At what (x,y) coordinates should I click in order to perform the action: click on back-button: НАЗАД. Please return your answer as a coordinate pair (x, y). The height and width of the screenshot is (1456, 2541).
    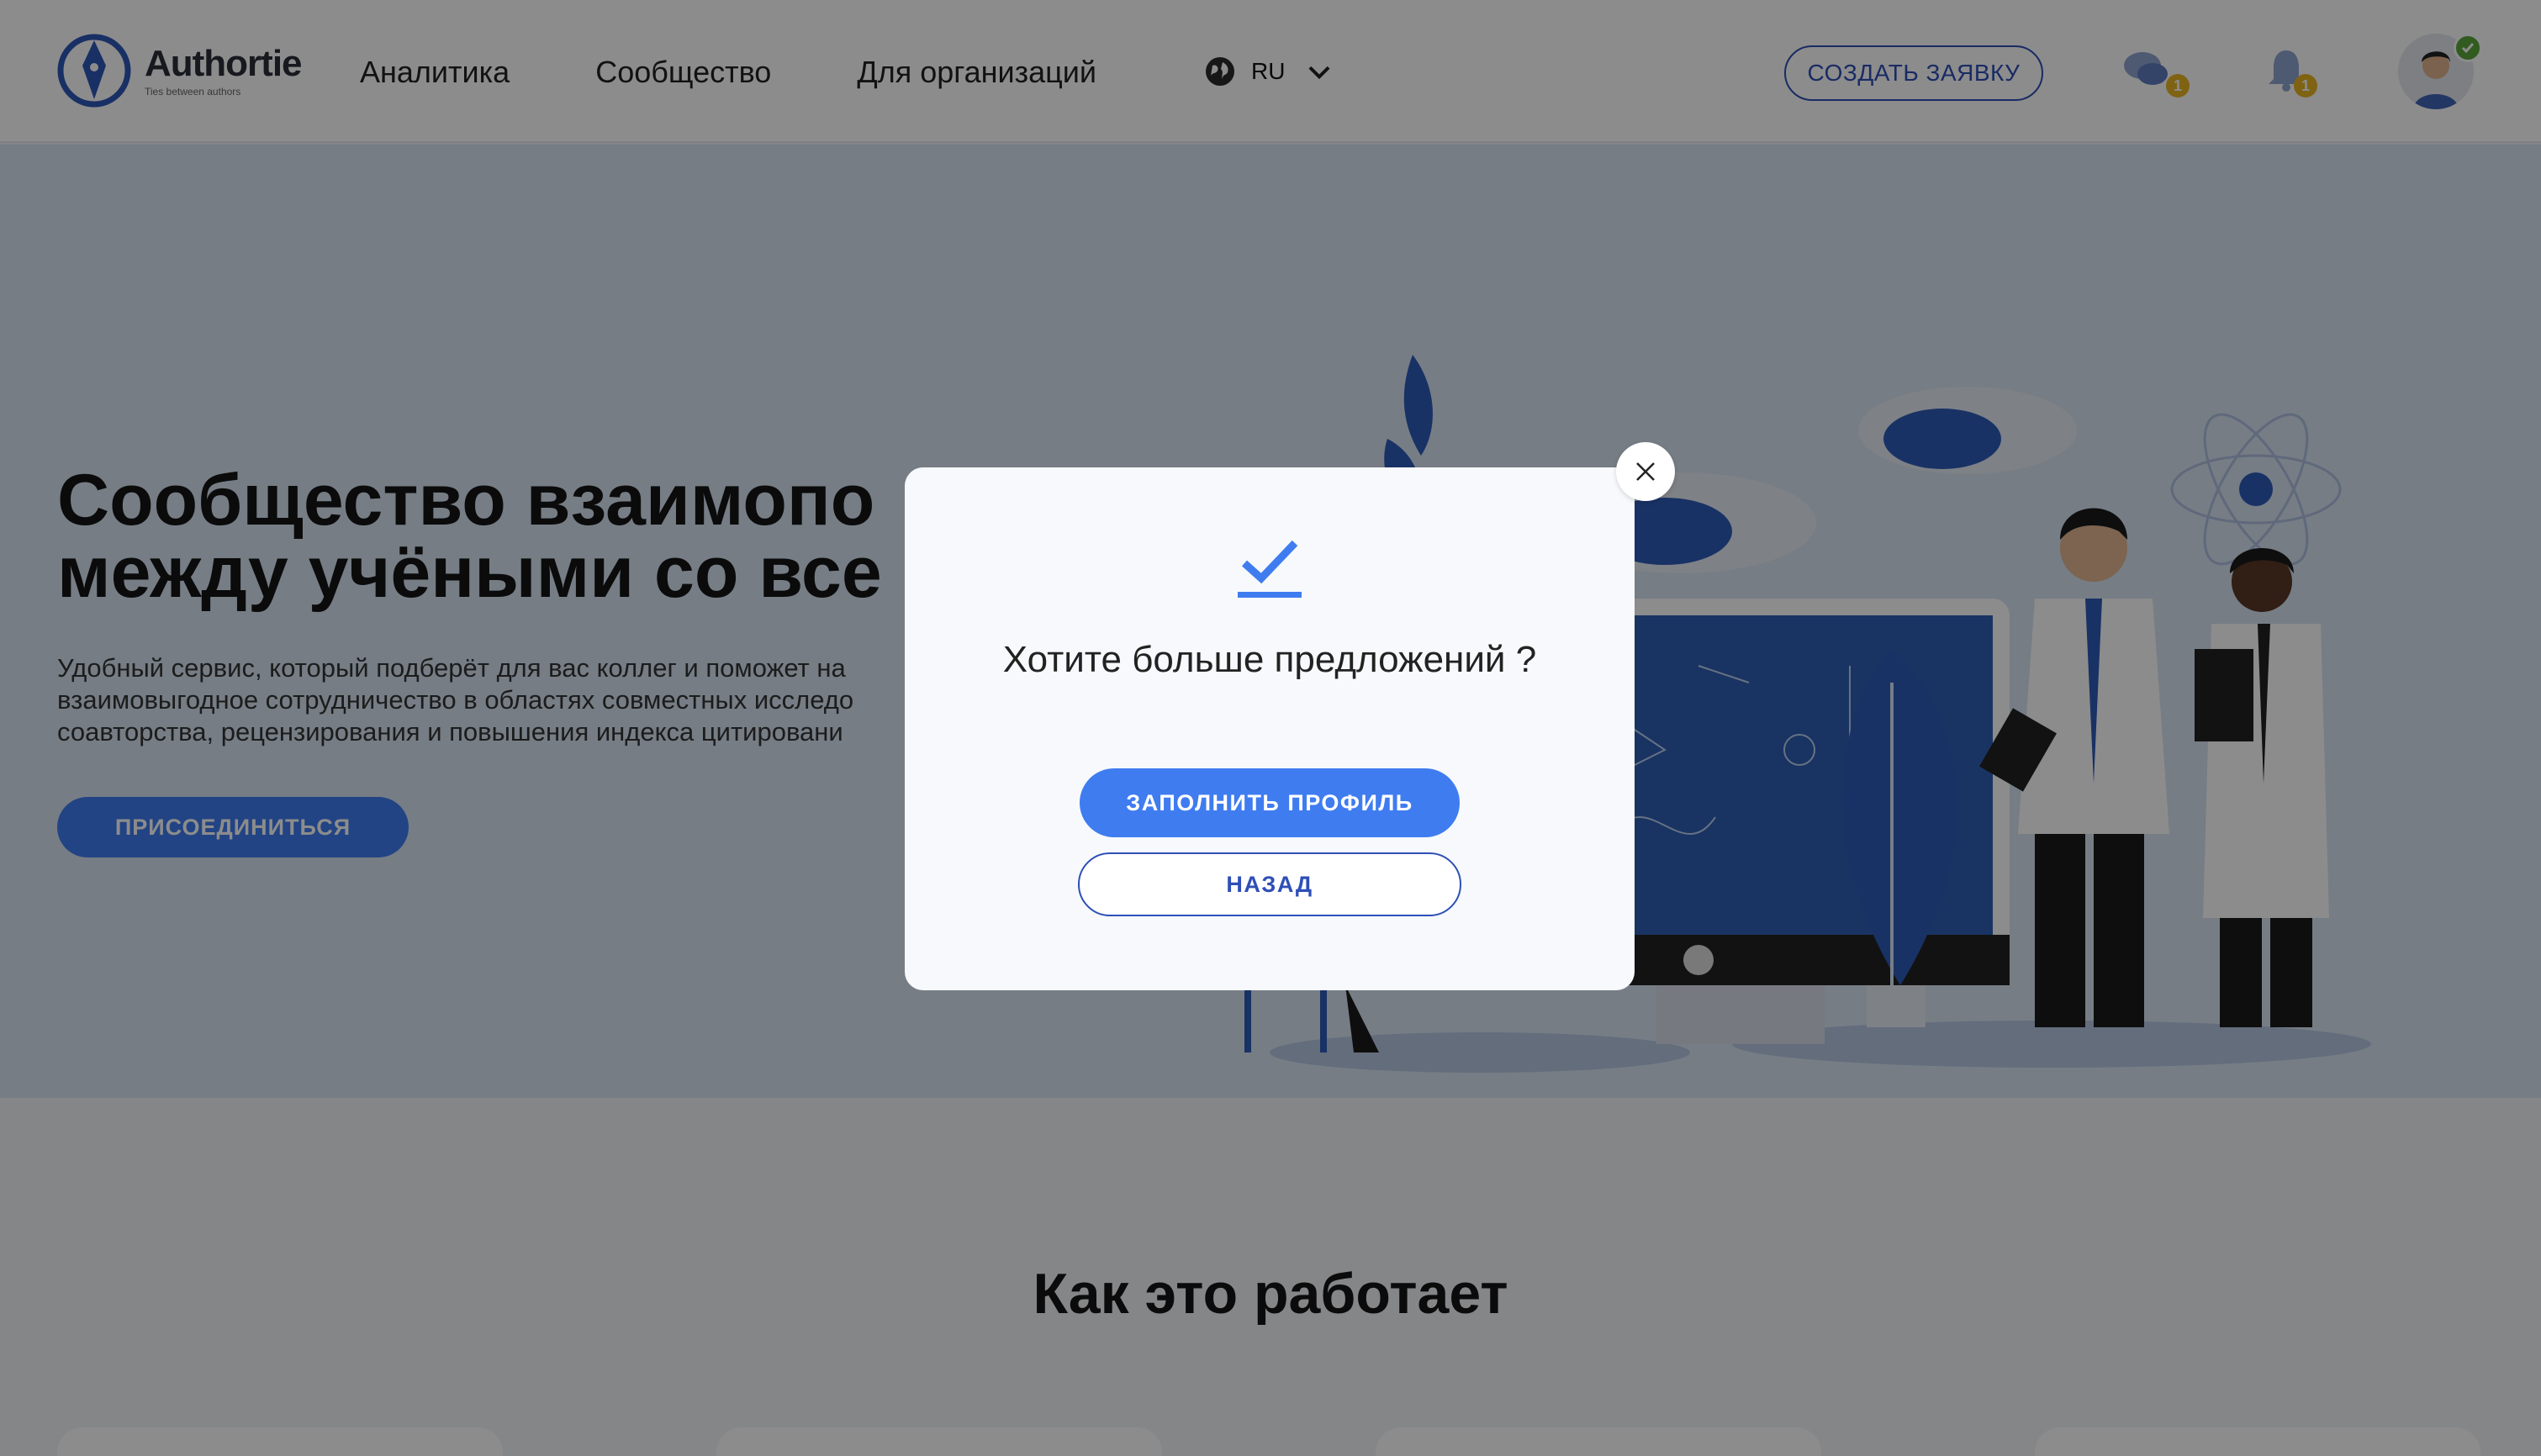
    Looking at the image, I should click on (1269, 884).